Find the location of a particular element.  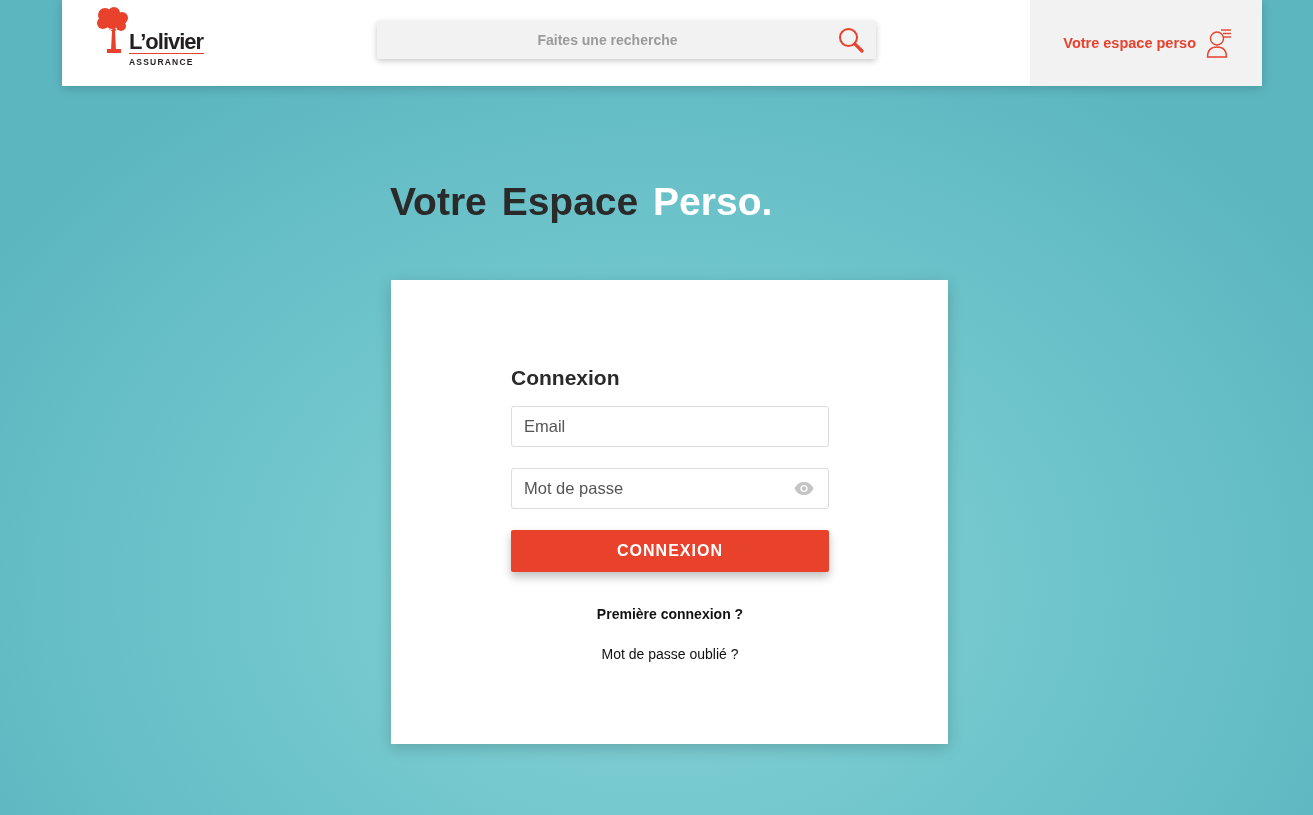

page-title: Votre Espace Perso. is located at coordinates (581, 202).